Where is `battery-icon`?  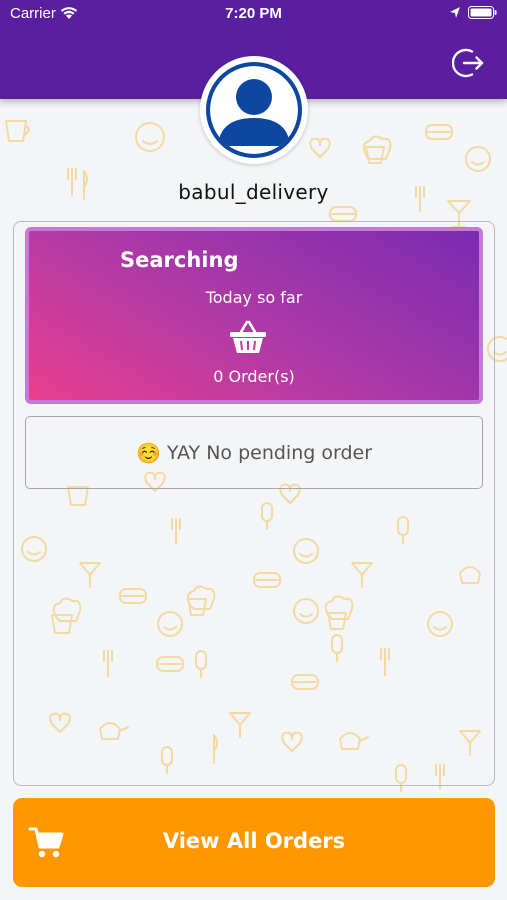
battery-icon is located at coordinates (482, 12).